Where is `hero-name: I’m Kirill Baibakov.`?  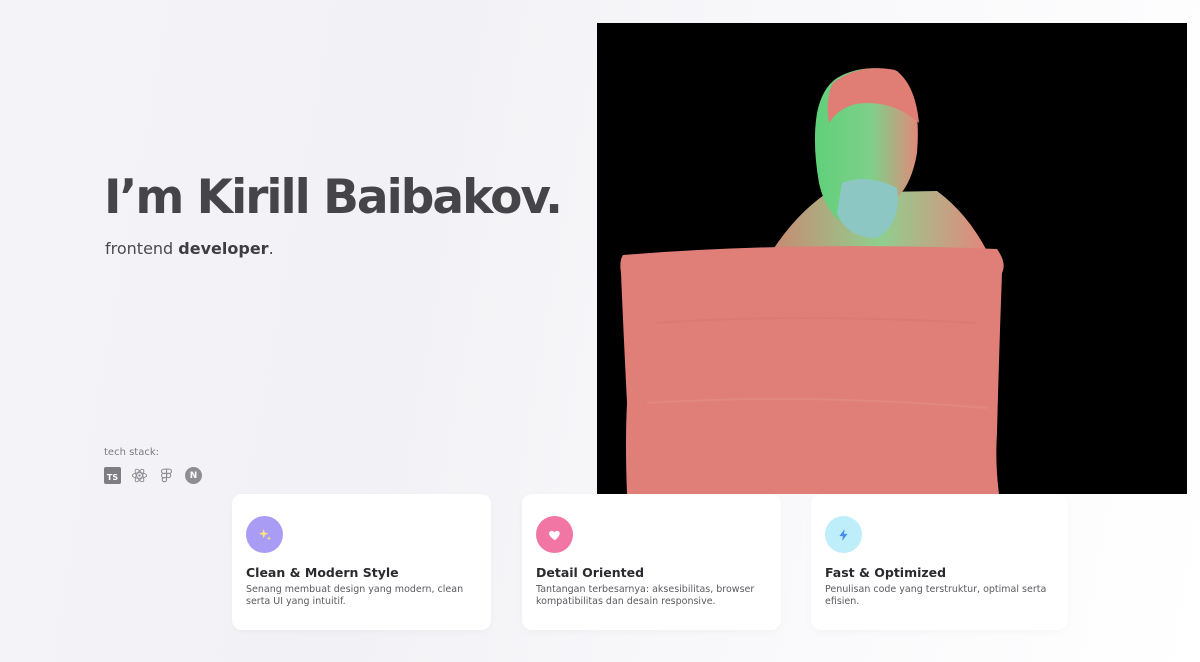 hero-name: I’m Kirill Baibakov. is located at coordinates (333, 197).